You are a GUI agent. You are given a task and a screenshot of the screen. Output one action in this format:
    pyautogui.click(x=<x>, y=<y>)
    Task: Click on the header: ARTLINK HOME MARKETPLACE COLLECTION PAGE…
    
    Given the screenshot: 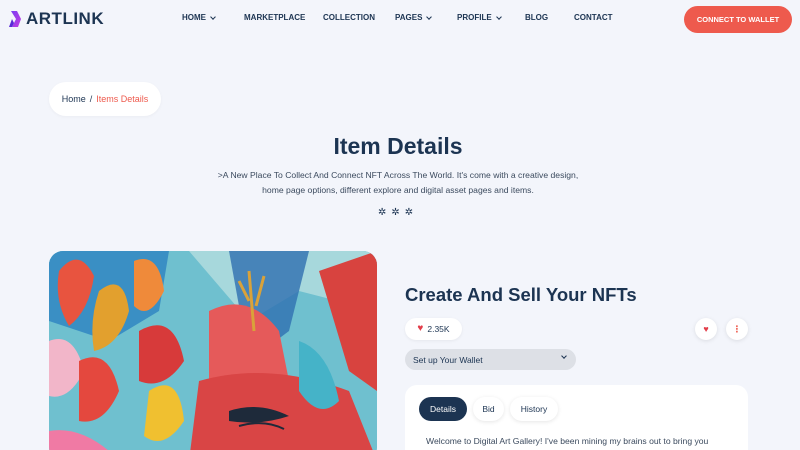 What is the action you would take?
    pyautogui.click(x=400, y=20)
    